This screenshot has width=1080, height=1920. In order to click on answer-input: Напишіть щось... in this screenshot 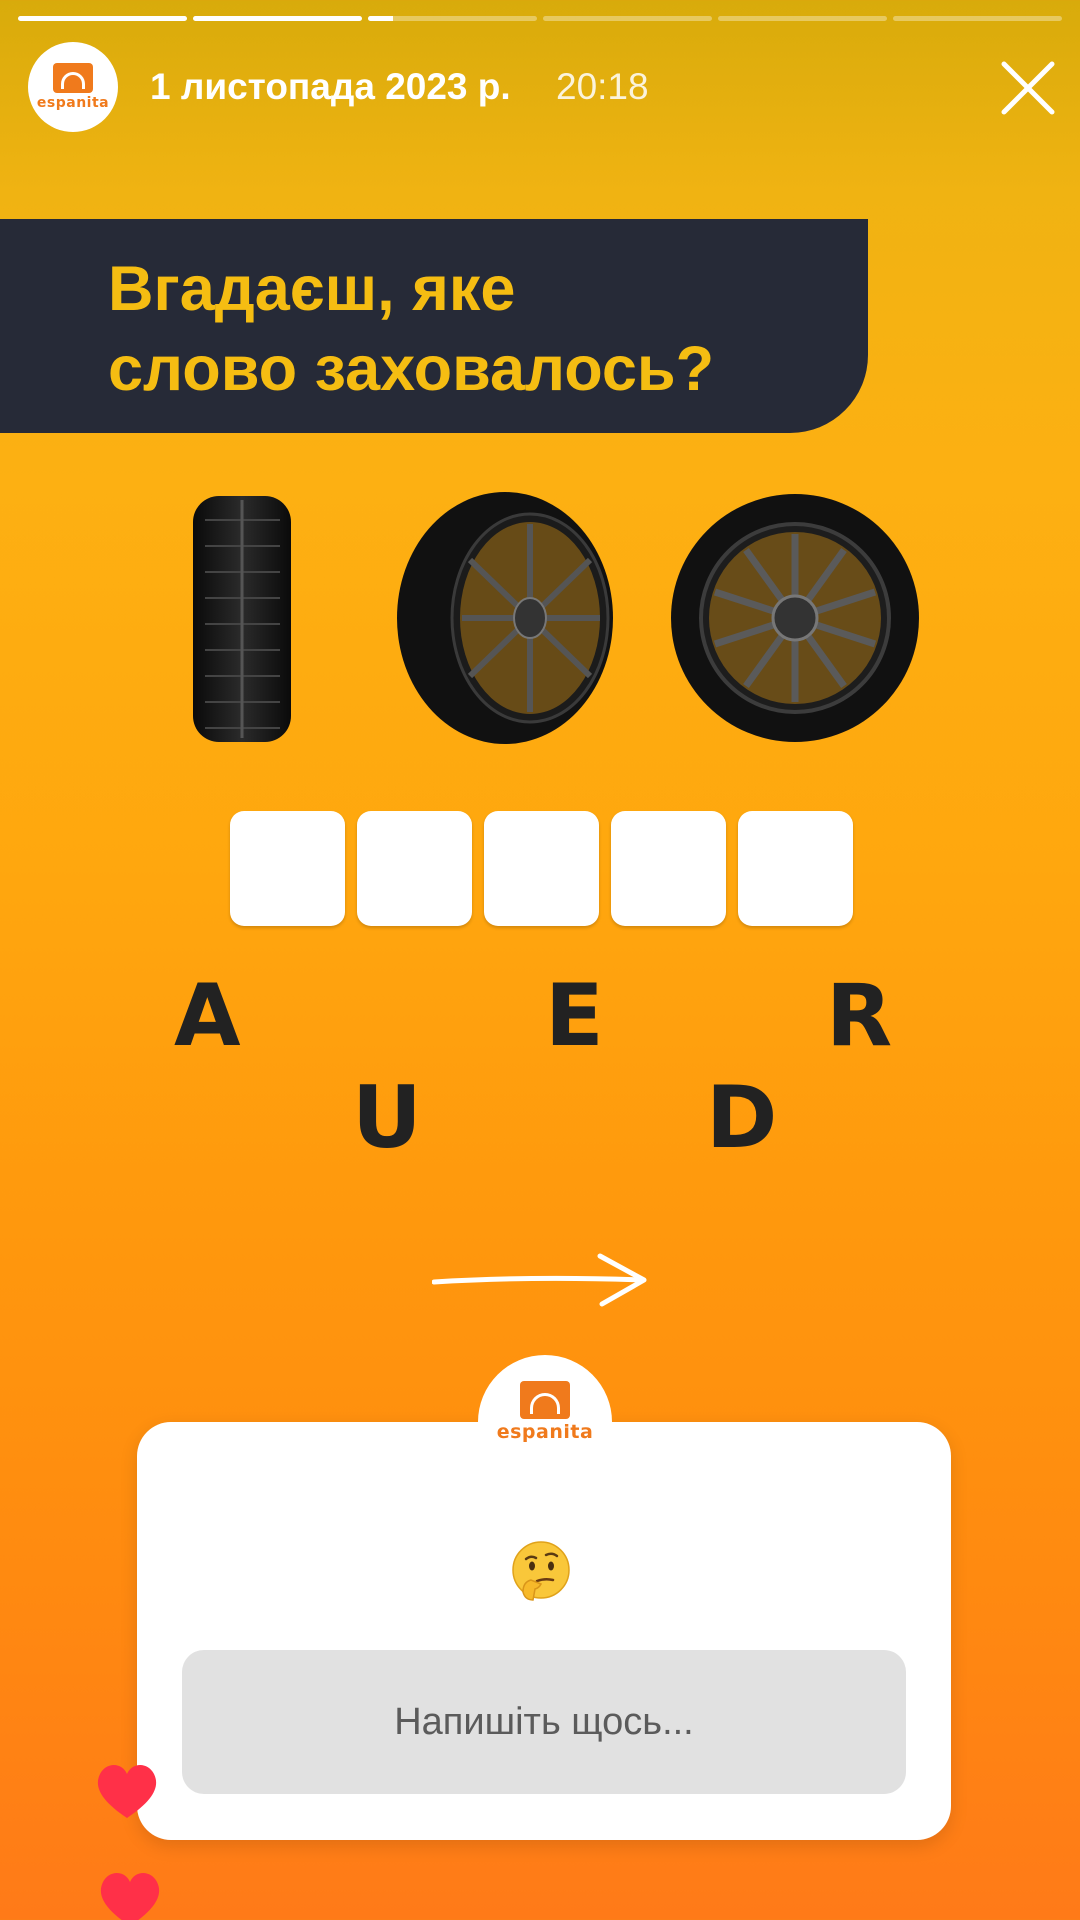, I will do `click(544, 1722)`.